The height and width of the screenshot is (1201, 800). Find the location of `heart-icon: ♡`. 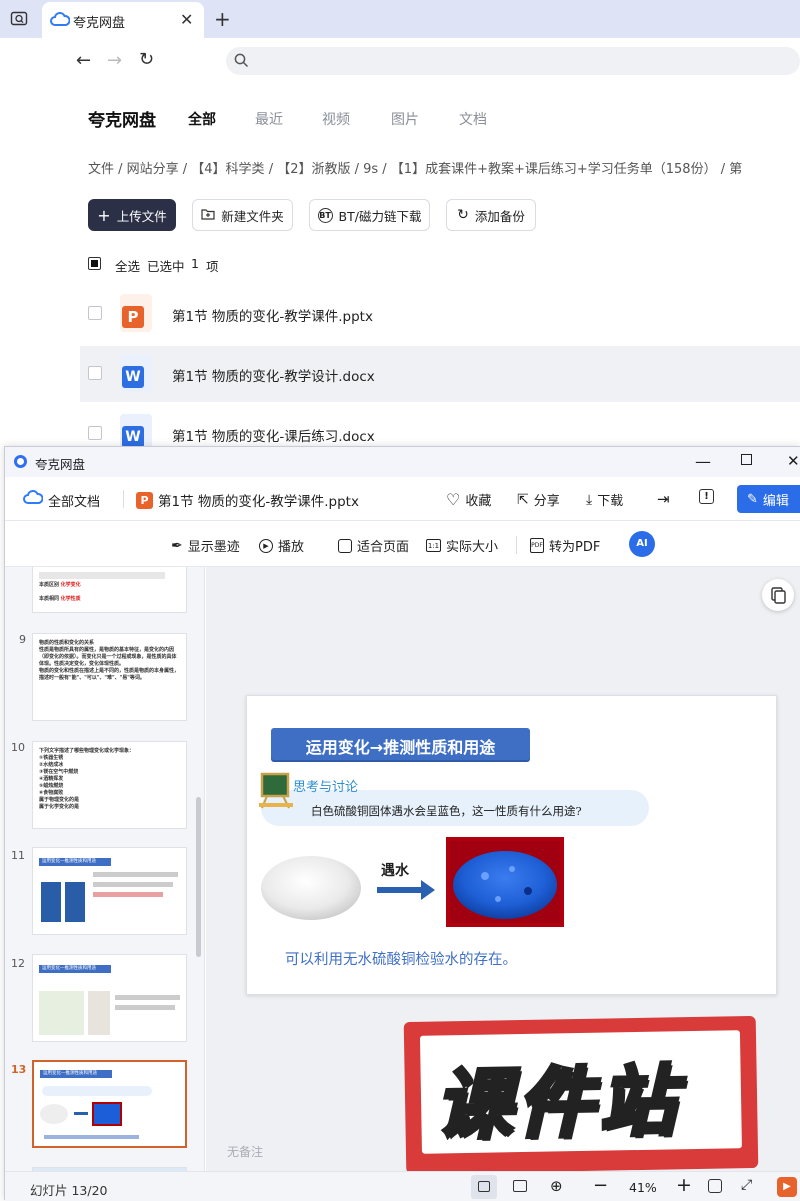

heart-icon: ♡ is located at coordinates (453, 499).